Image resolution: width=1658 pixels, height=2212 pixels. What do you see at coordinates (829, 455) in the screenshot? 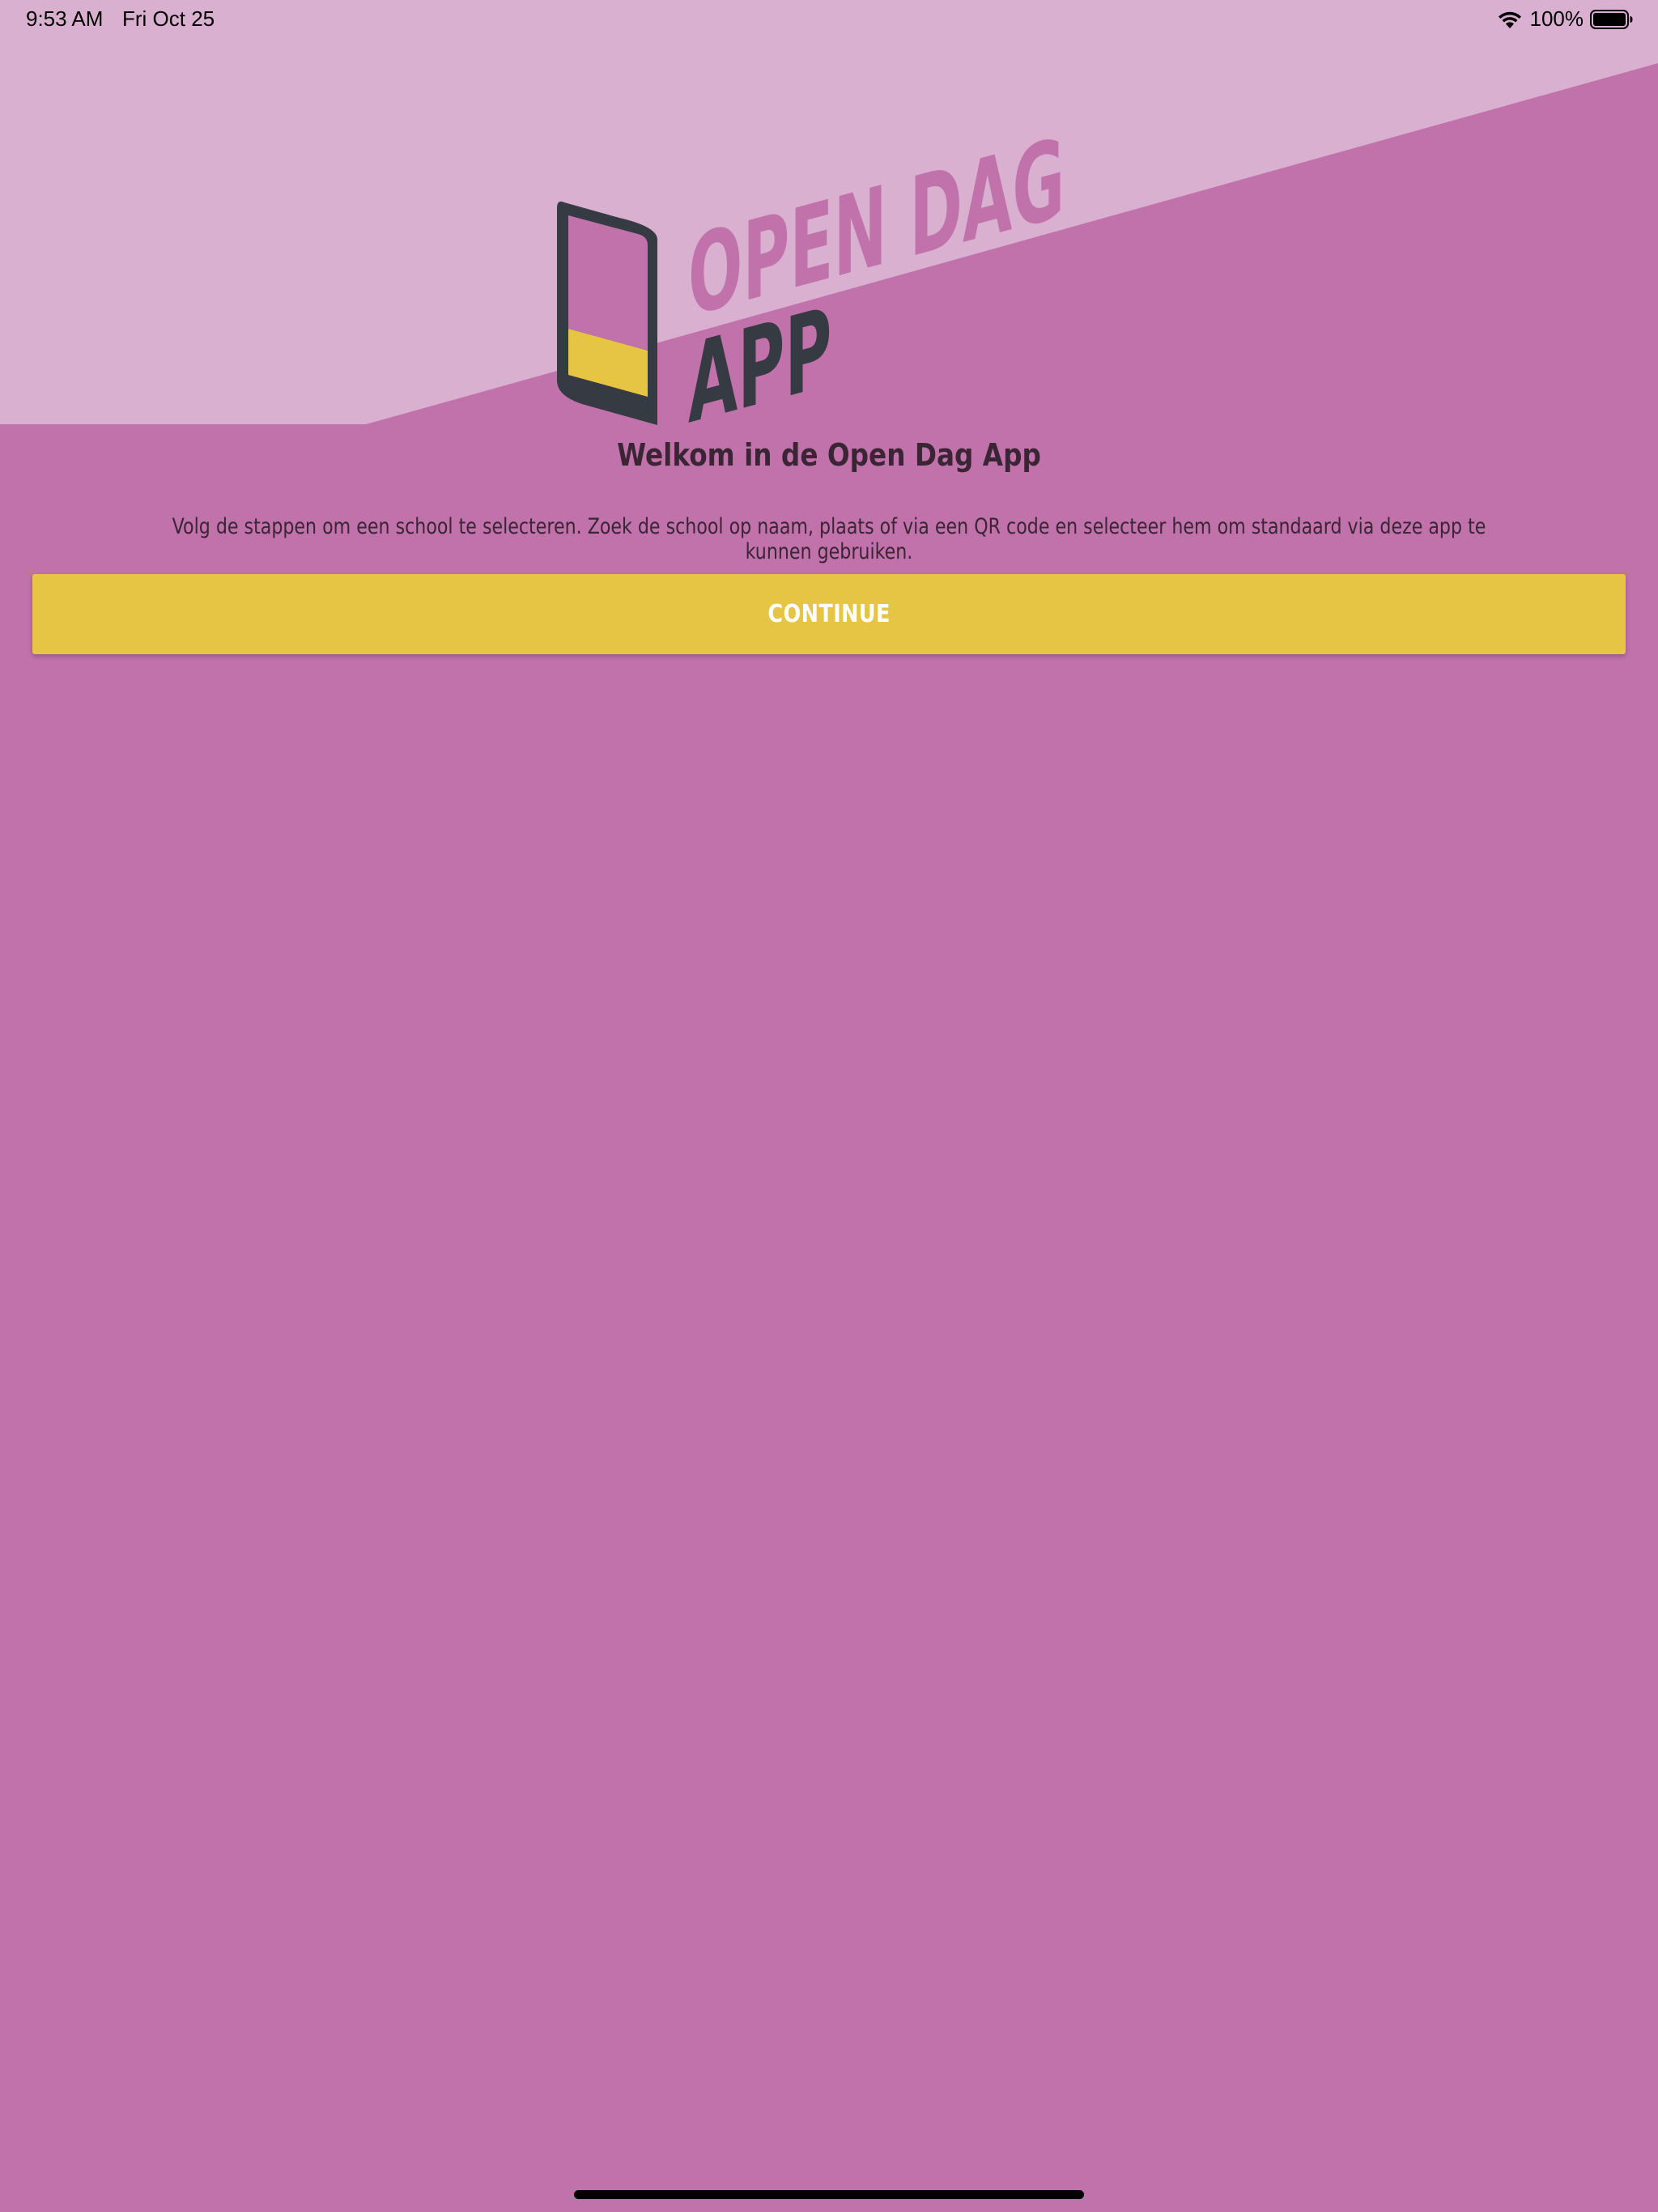
I see `welcome-title: Welkom in de Open Dag App` at bounding box center [829, 455].